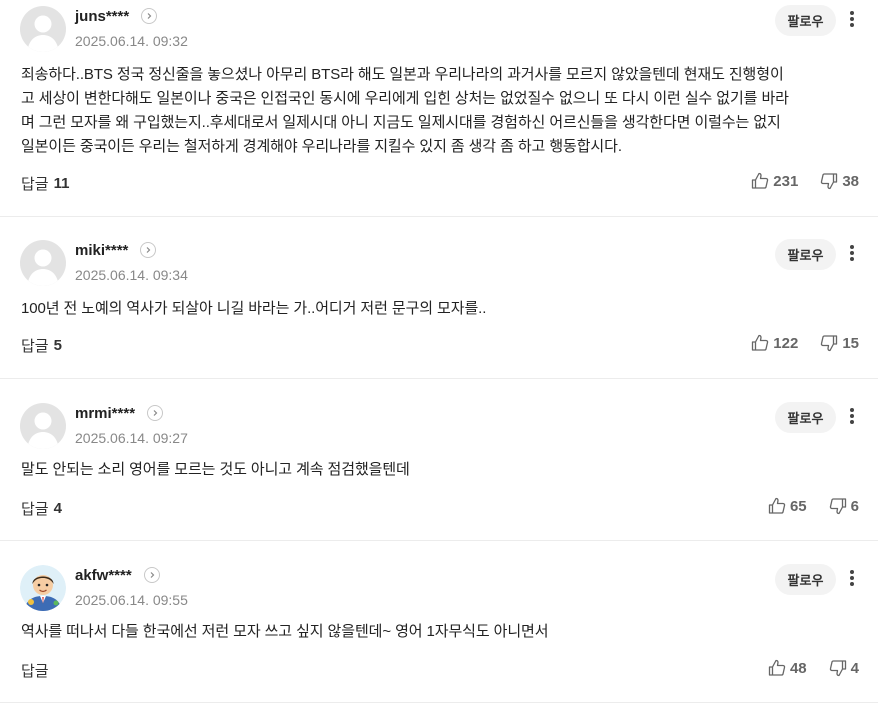 Image resolution: width=896 pixels, height=721 pixels. I want to click on dislike-count: 15, so click(850, 343).